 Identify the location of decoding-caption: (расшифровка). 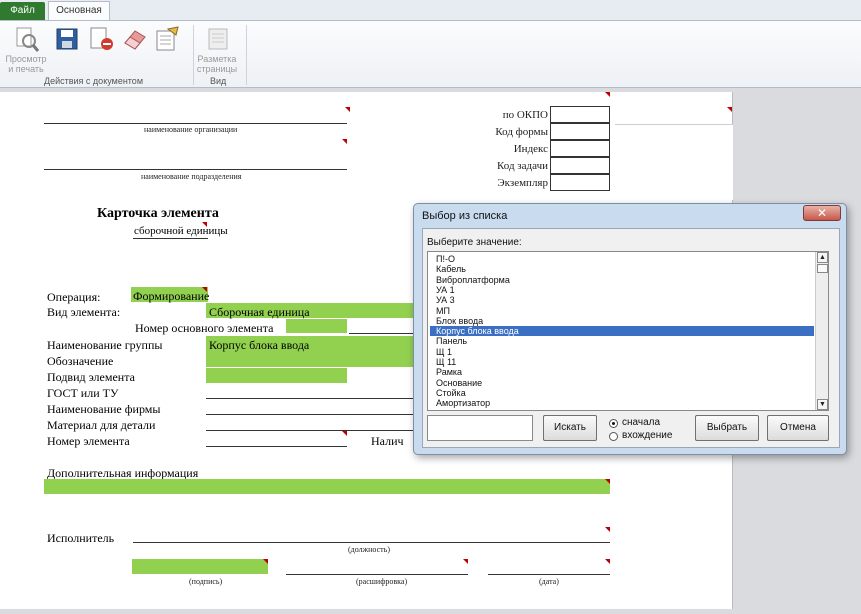
(382, 581).